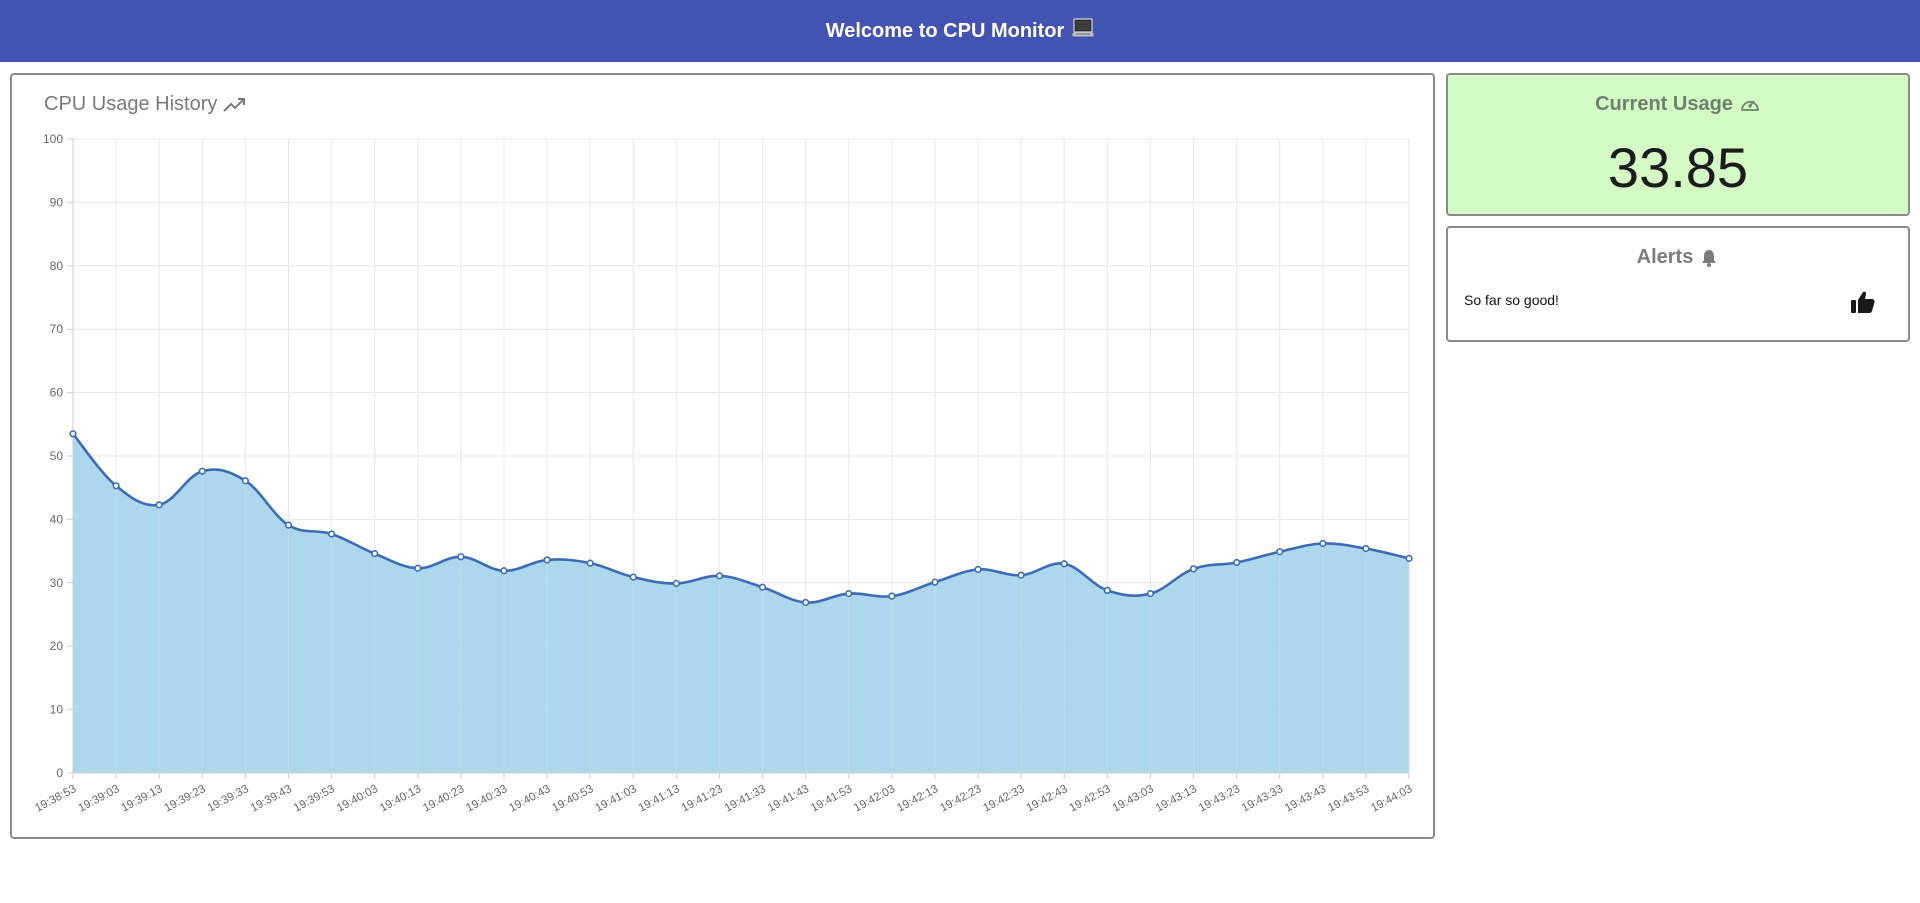 The height and width of the screenshot is (903, 1920). What do you see at coordinates (98, 799) in the screenshot?
I see `x-tick-label: 19:39:03` at bounding box center [98, 799].